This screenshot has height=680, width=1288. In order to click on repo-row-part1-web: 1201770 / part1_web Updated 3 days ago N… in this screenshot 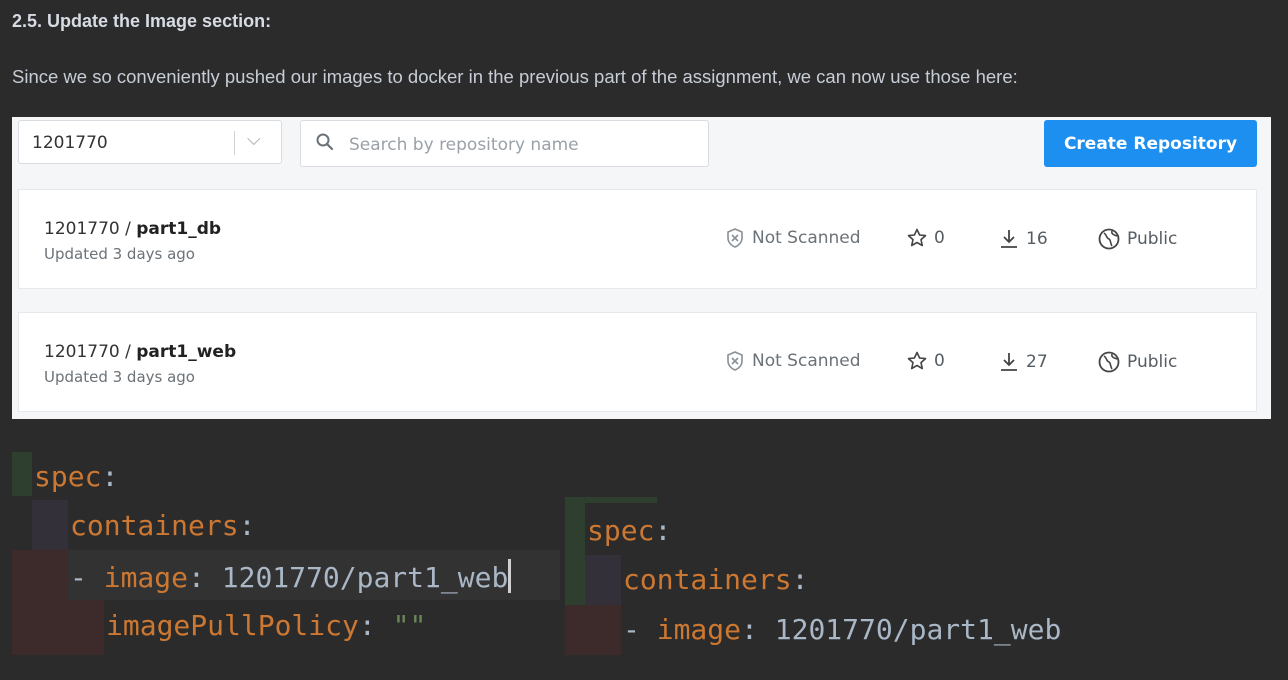, I will do `click(637, 362)`.